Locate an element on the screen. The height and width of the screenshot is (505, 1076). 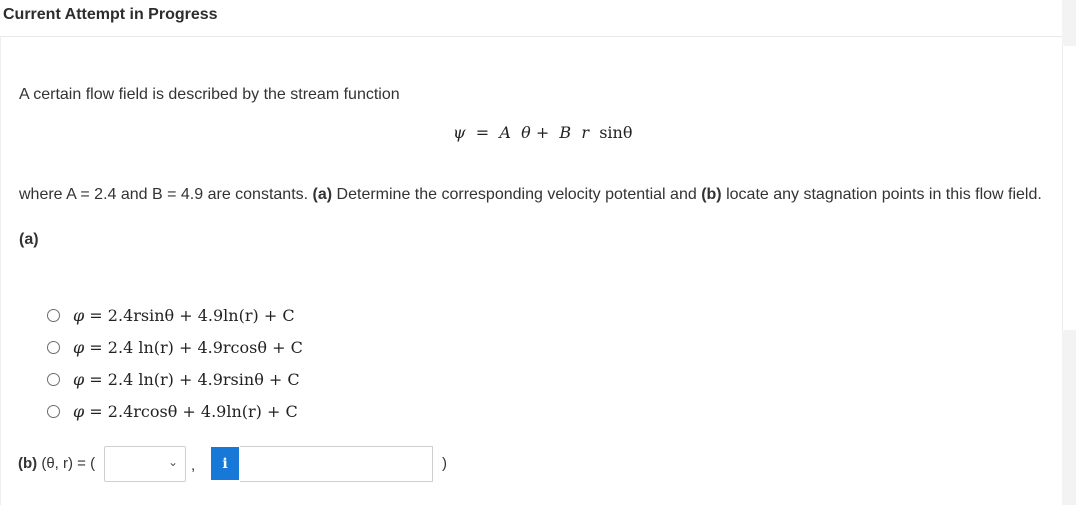
coefficient-b: B is located at coordinates (565, 132).